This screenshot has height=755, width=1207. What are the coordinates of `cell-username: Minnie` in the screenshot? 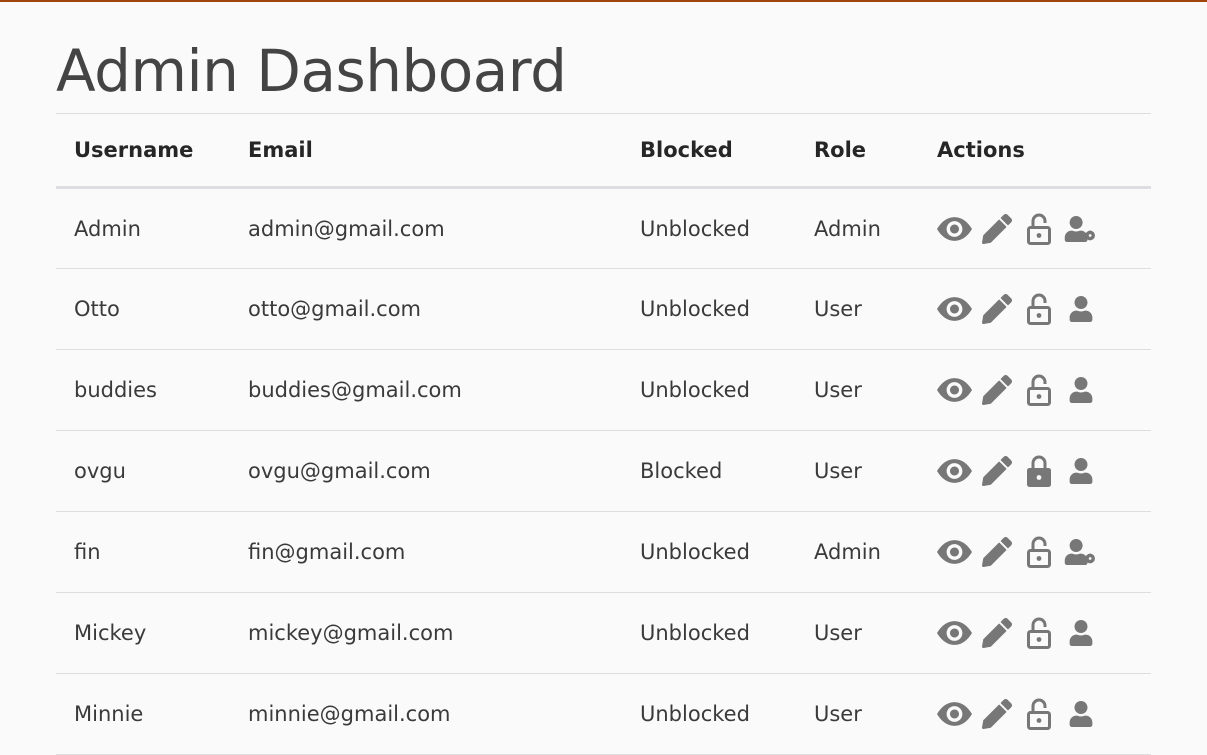 It's located at (109, 714).